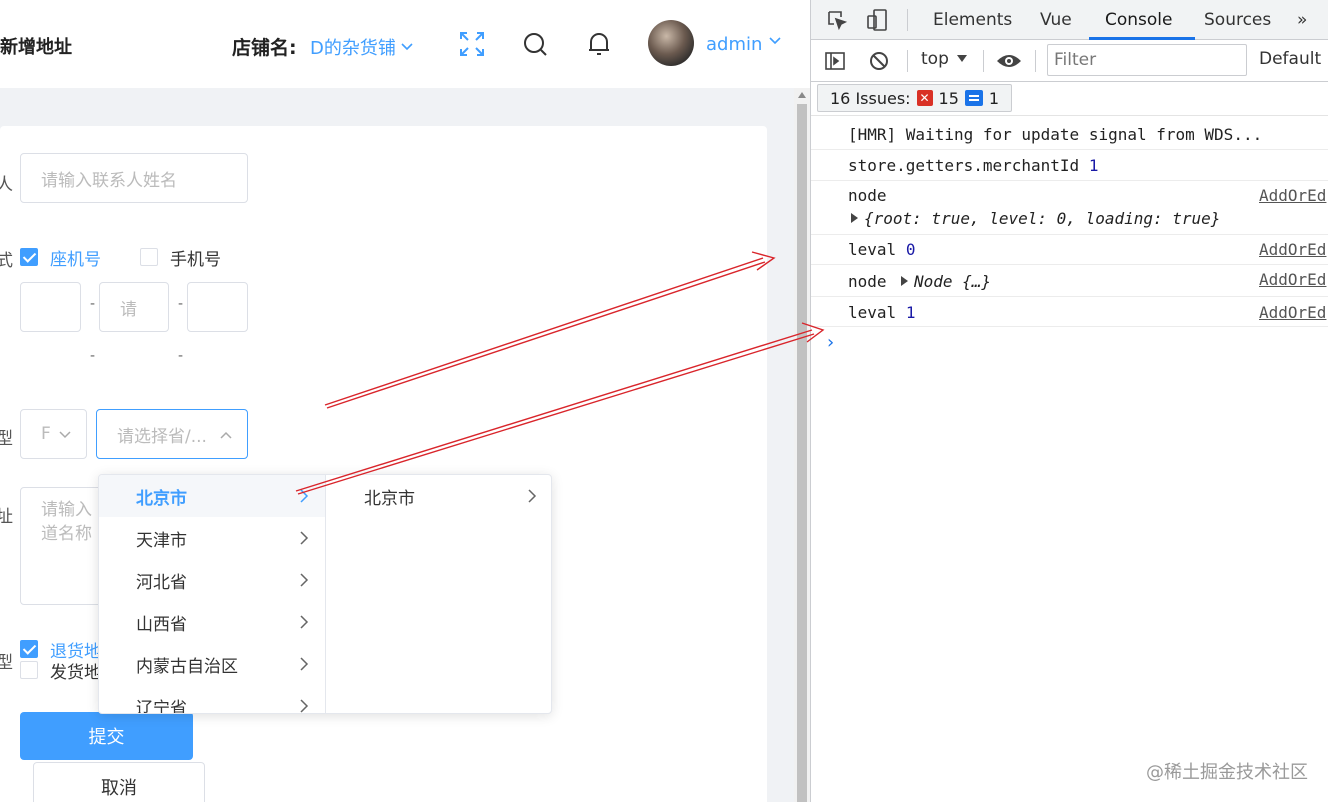  What do you see at coordinates (389, 498) in the screenshot?
I see `cascader-option-label: 北京市` at bounding box center [389, 498].